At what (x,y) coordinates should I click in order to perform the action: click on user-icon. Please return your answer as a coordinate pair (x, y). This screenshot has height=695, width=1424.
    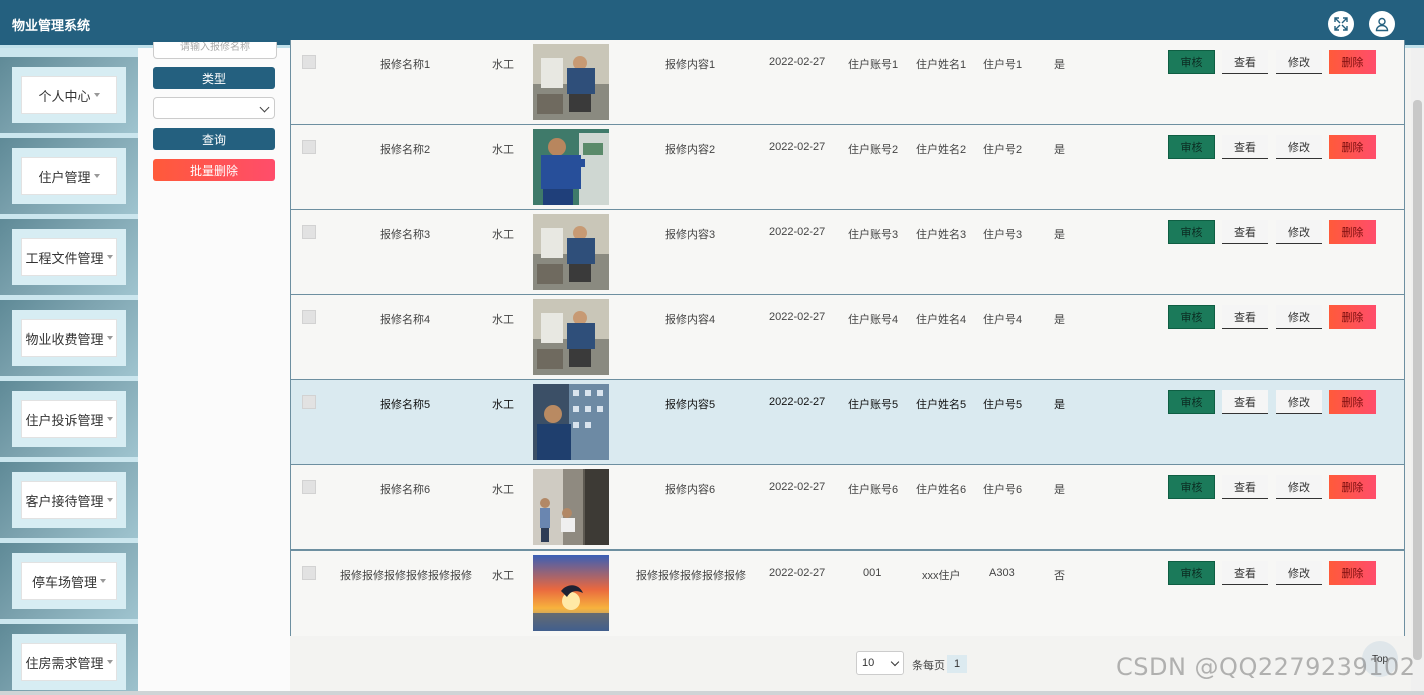
    Looking at the image, I should click on (1382, 24).